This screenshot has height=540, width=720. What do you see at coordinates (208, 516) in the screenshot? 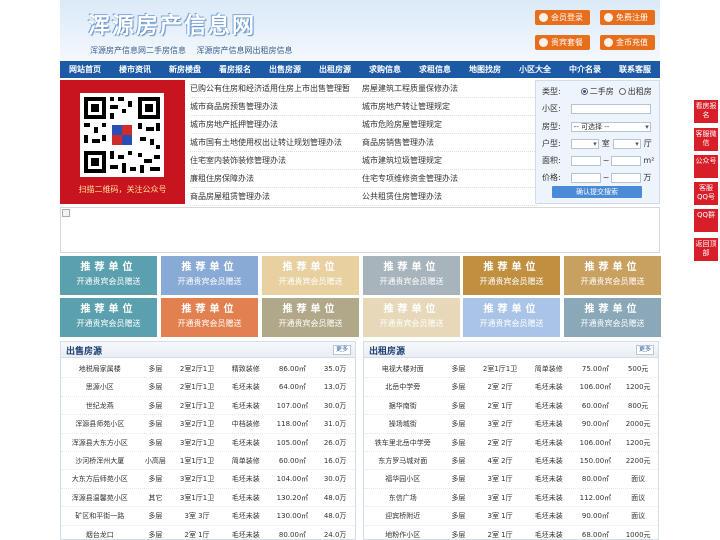
I see `table-row: 矿区和平街一路 多层 3室 3厅 毛坯未装 130.00㎡ 48.0万` at bounding box center [208, 516].